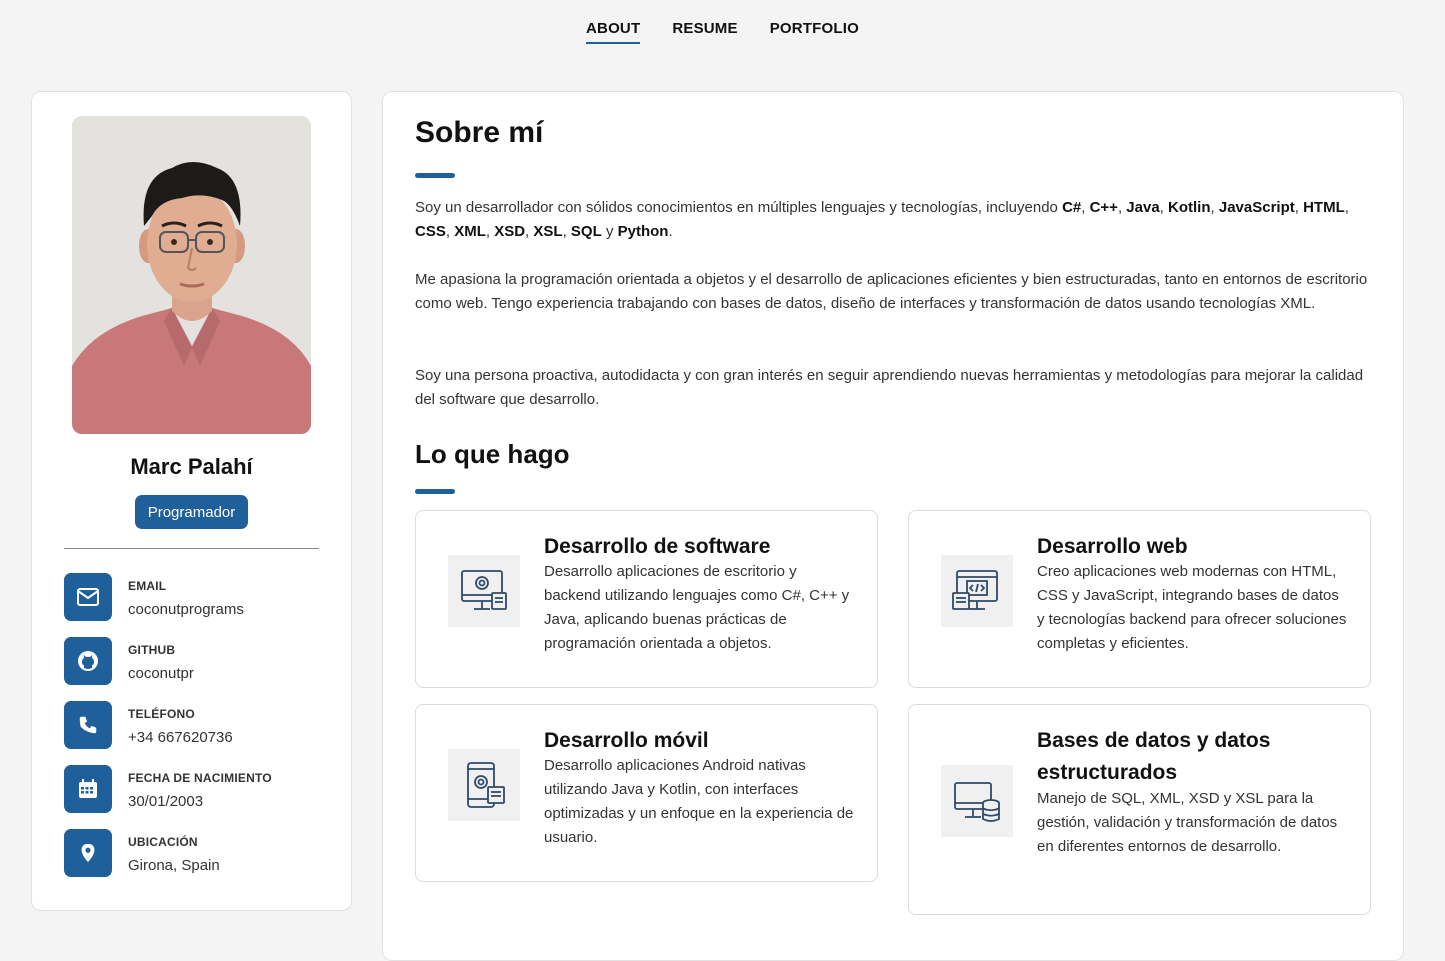 This screenshot has width=1445, height=961. Describe the element at coordinates (484, 591) in the screenshot. I see `monitor-gear-icon` at that location.